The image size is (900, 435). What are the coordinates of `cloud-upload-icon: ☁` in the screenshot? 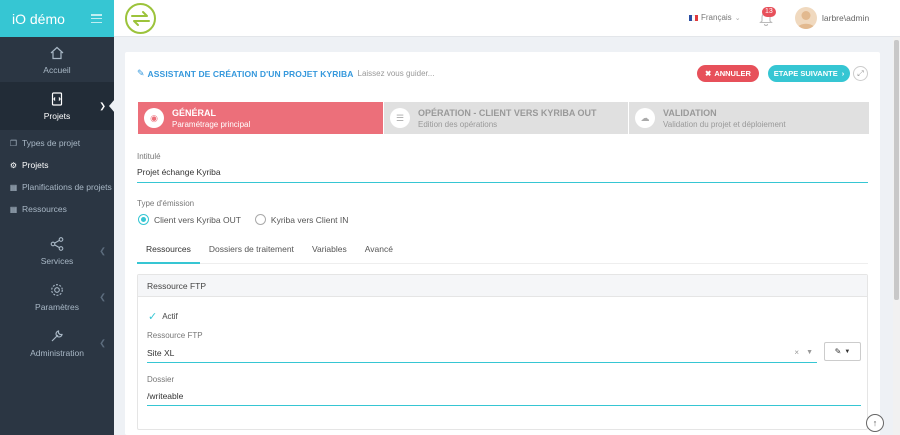 It's located at (645, 118).